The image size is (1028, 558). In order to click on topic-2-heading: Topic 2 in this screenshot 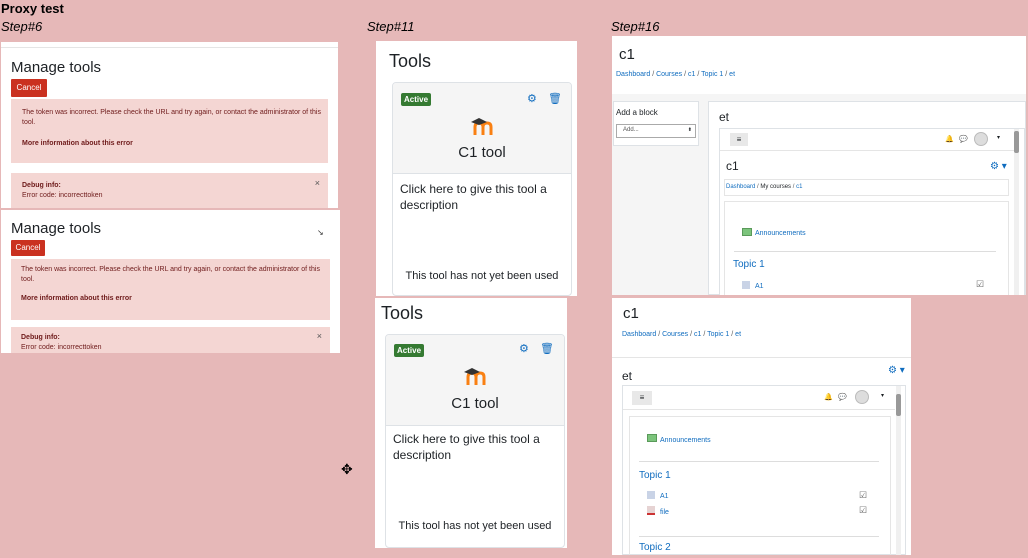, I will do `click(655, 547)`.